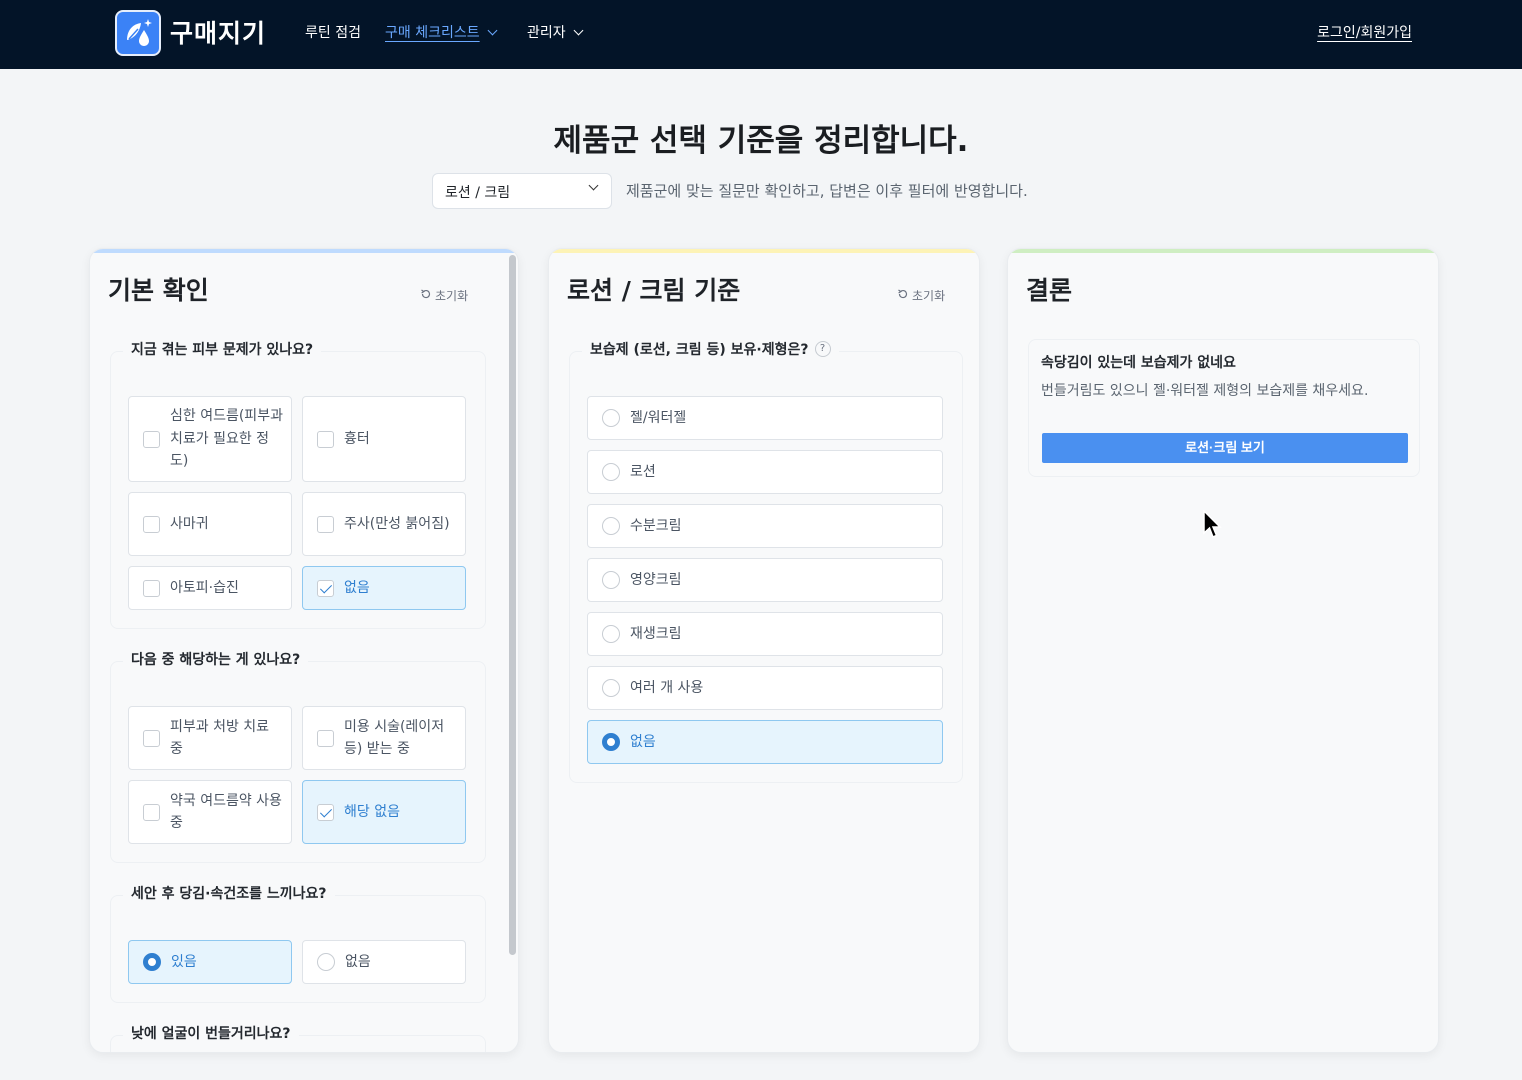 The image size is (1522, 1080). Describe the element at coordinates (1138, 363) in the screenshot. I see `recommendation-title: 속당김이 있는데 보습제가 없네요` at that location.